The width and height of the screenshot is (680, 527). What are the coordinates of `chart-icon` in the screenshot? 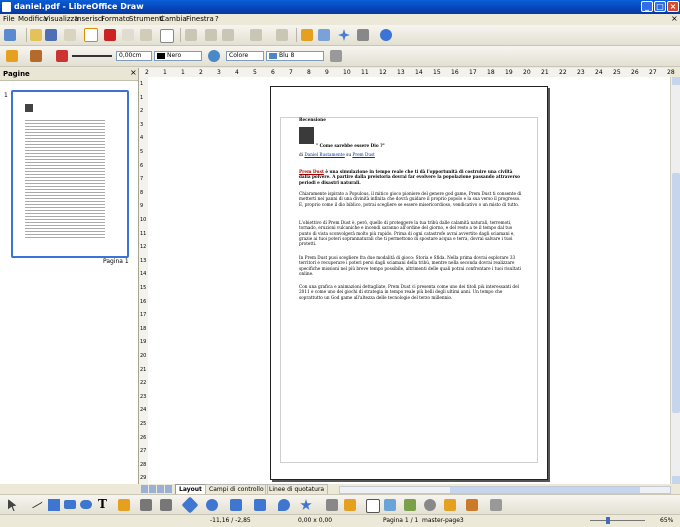 It's located at (307, 35).